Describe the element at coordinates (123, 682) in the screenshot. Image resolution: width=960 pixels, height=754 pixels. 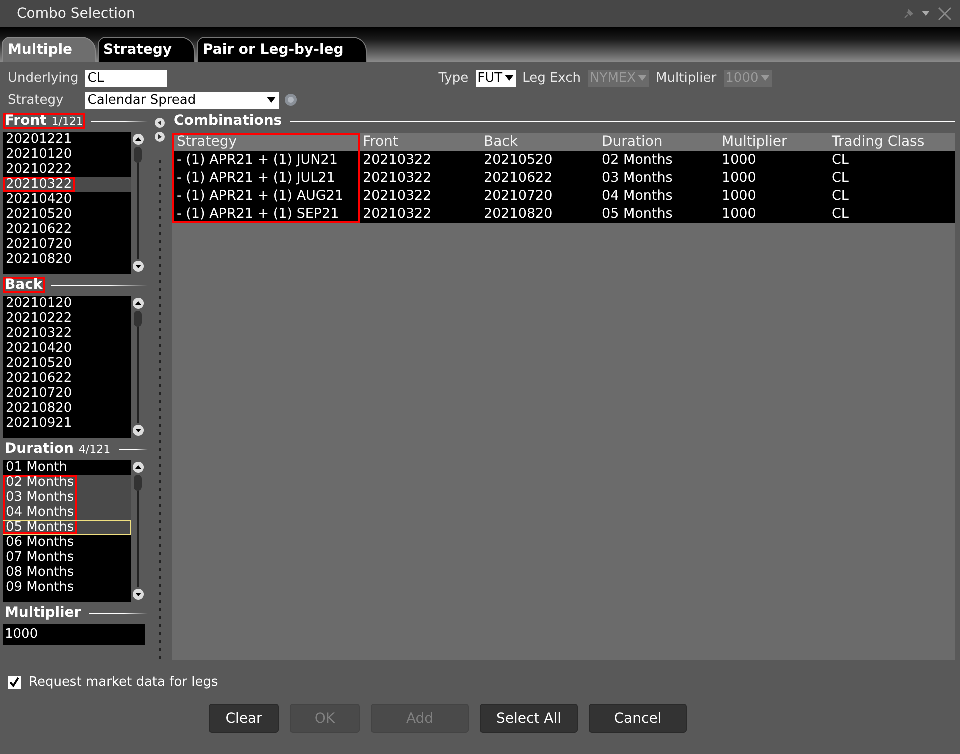
I see `checkbox-label: Request market data for legs` at that location.